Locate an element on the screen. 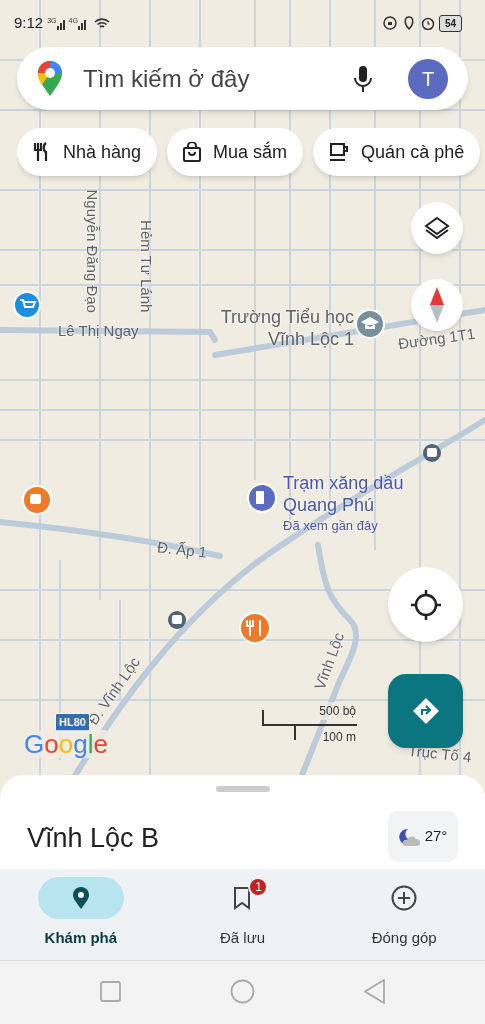  search-placeholder: Tìm kiếm ở đây is located at coordinates (167, 78).